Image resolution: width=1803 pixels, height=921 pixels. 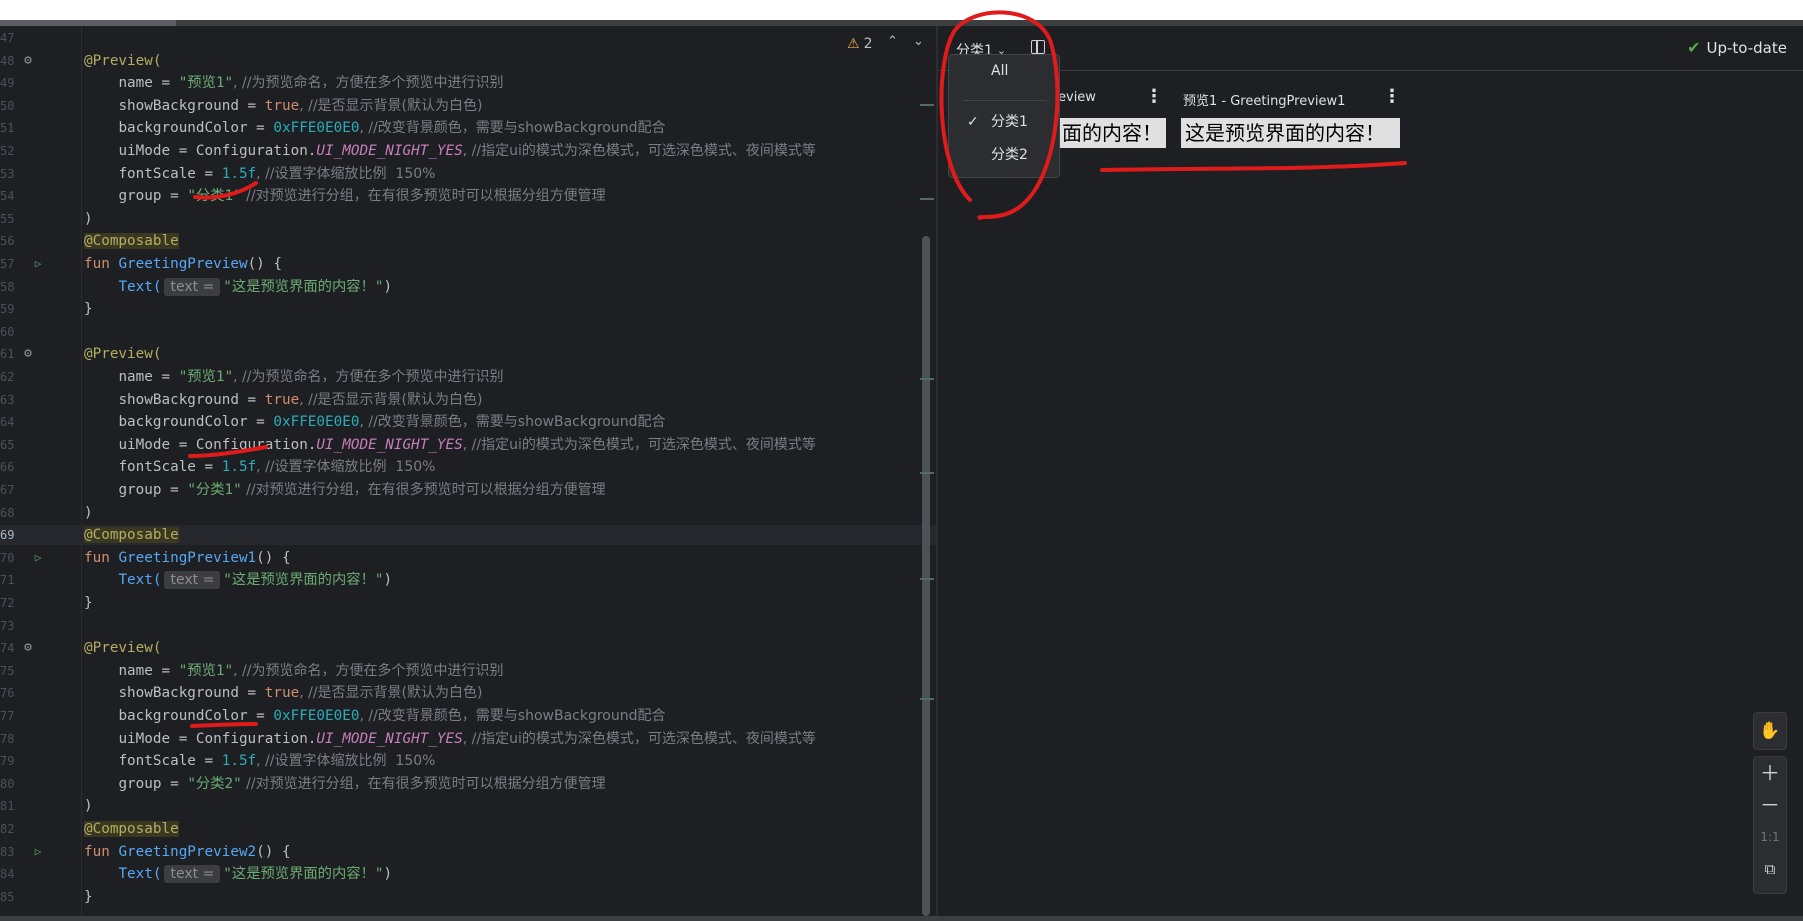 I want to click on editor-vertical-scrollbar, so click(x=926, y=576).